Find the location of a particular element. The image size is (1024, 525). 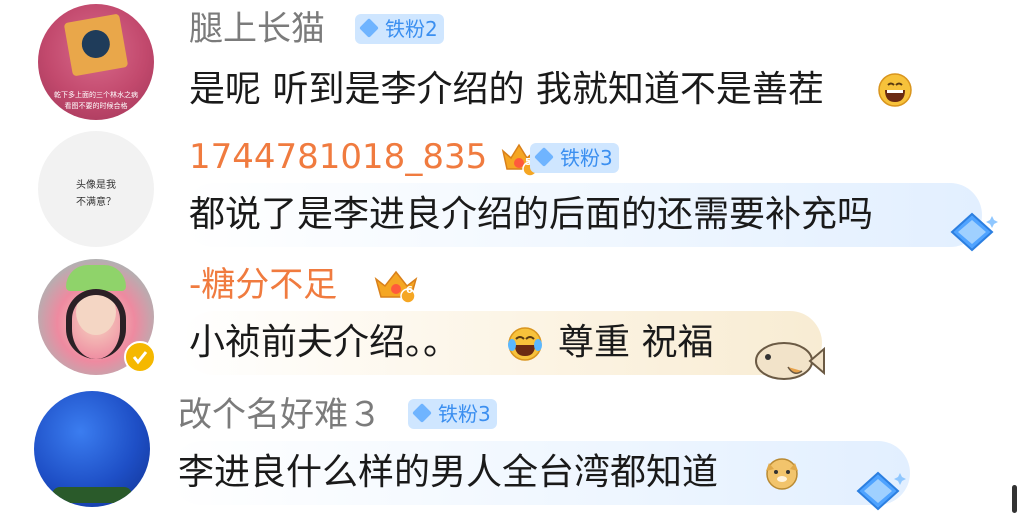

avatar-text-line1: 头像是我 is located at coordinates (96, 185).